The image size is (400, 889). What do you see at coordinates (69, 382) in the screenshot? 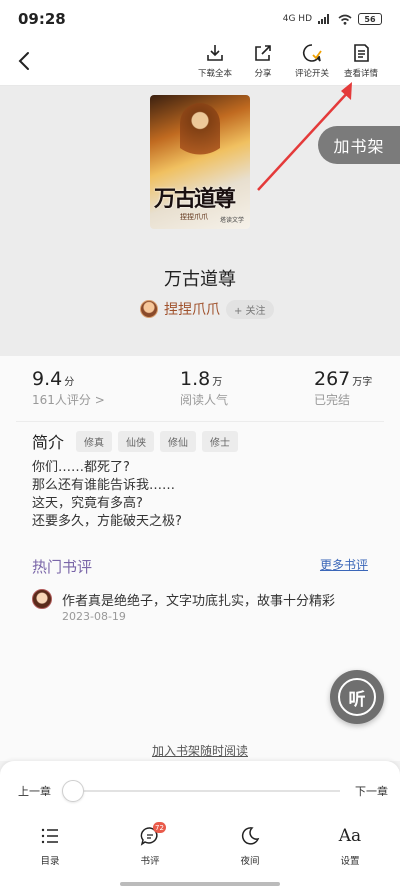
I see `rating-unit: 分` at bounding box center [69, 382].